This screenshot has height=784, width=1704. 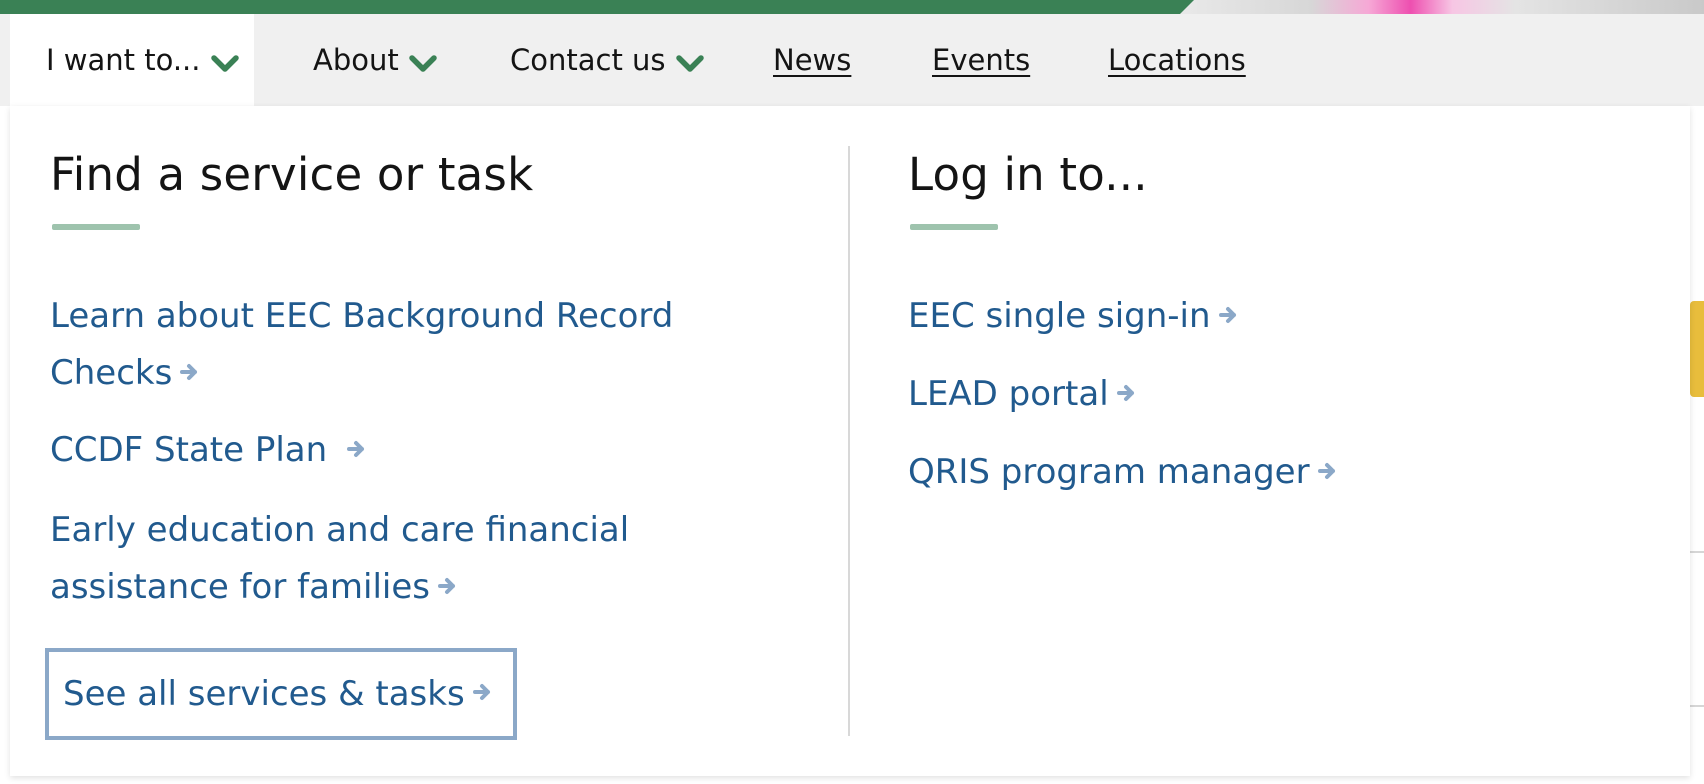 I want to click on nav-item-news: News, so click(x=812, y=60).